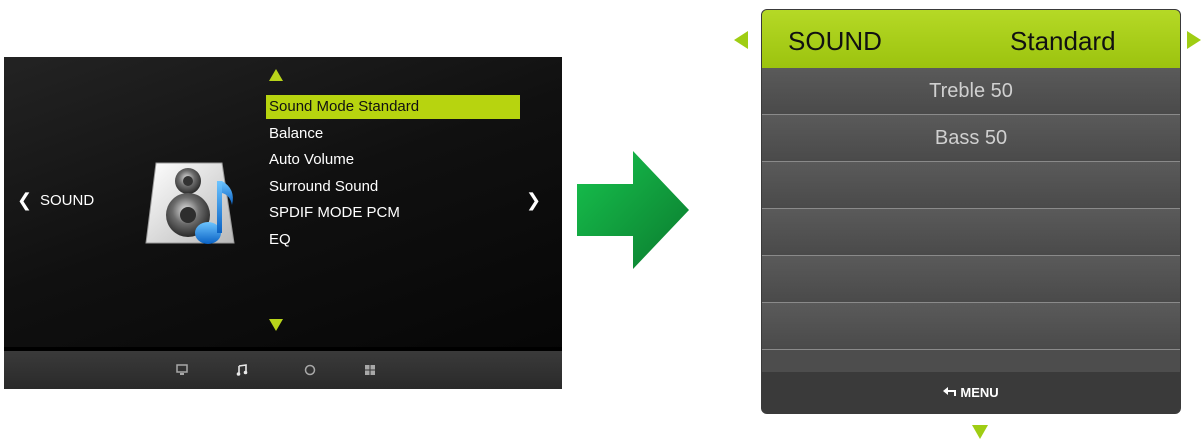  What do you see at coordinates (393, 213) in the screenshot?
I see `menu-item-spdif-mode: SPDIF MODE PCM` at bounding box center [393, 213].